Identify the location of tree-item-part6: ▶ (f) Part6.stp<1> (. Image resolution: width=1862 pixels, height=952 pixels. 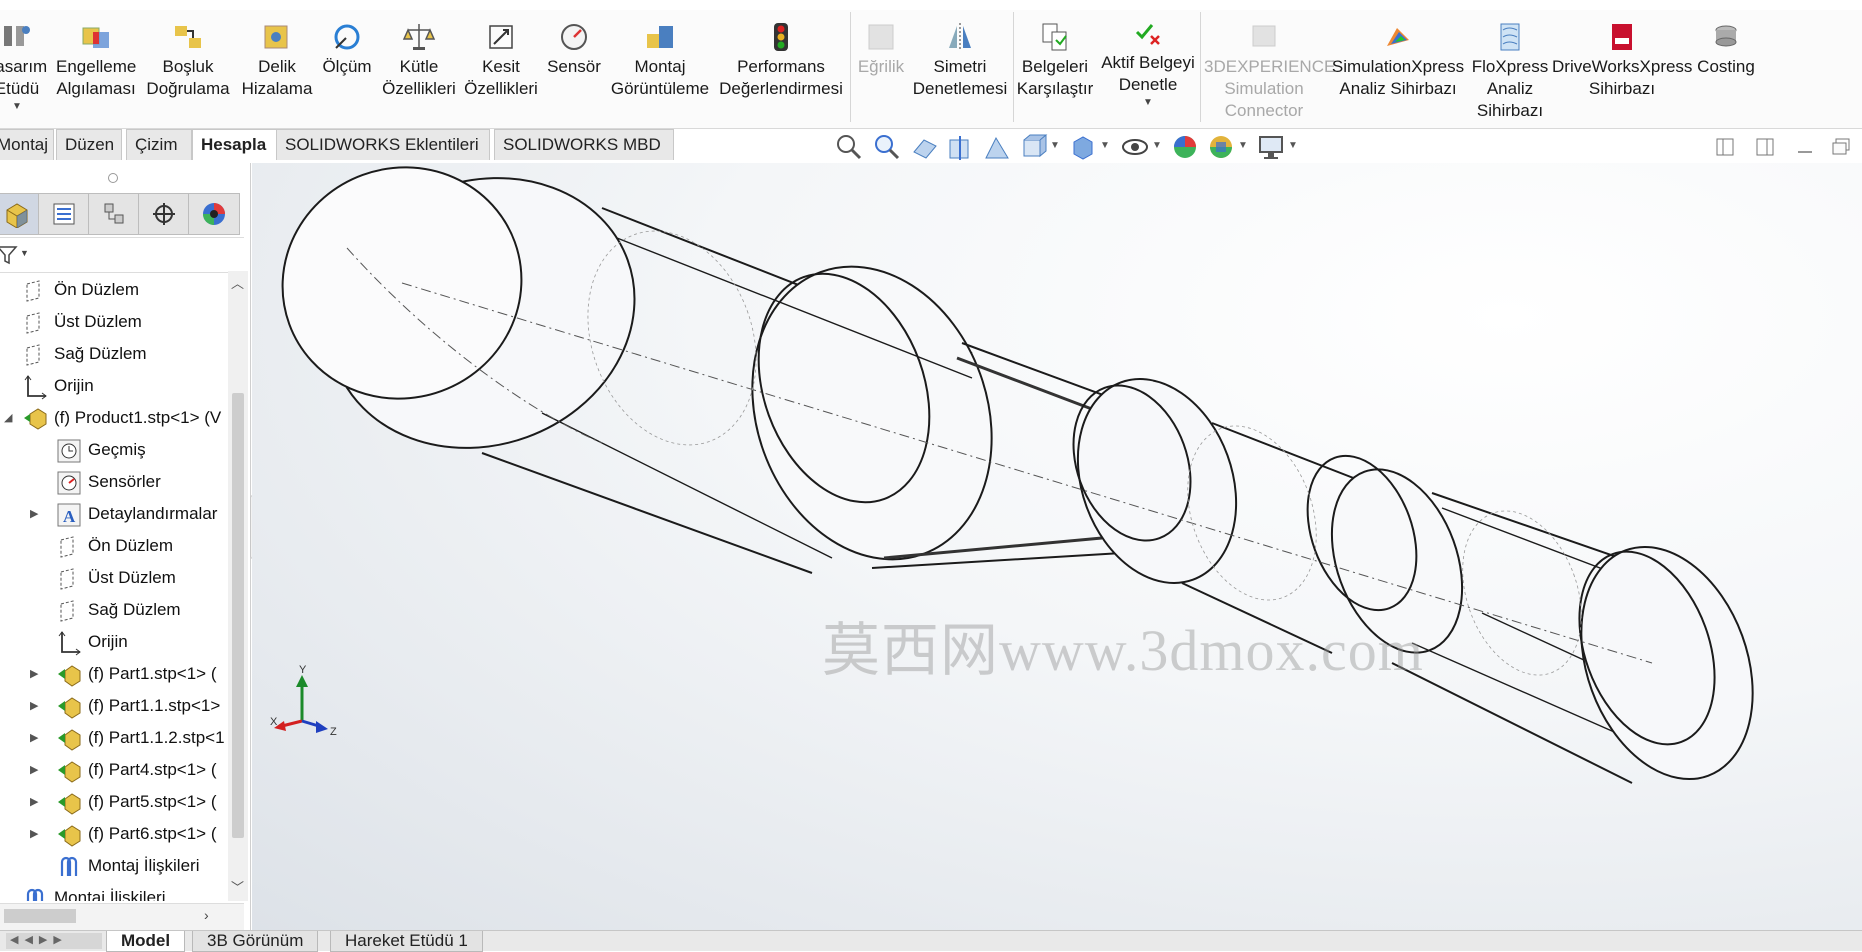
(123, 834).